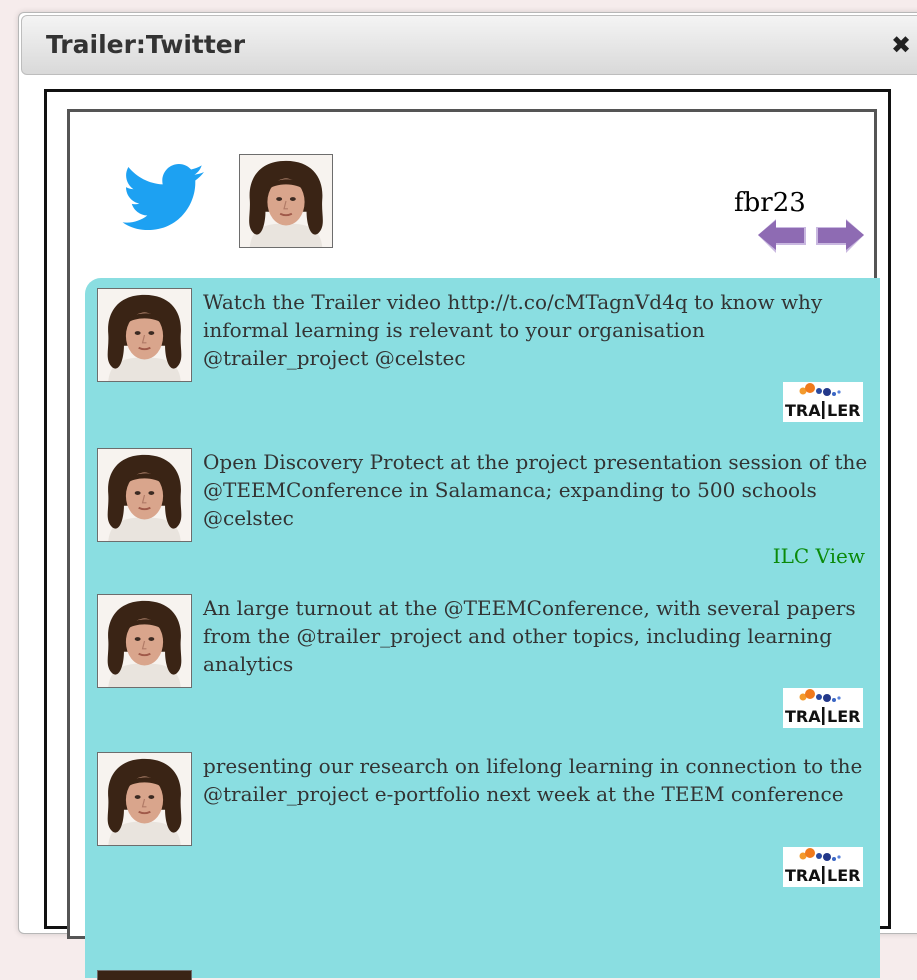 The width and height of the screenshot is (917, 980). Describe the element at coordinates (782, 236) in the screenshot. I see `arrow-left-icon` at that location.